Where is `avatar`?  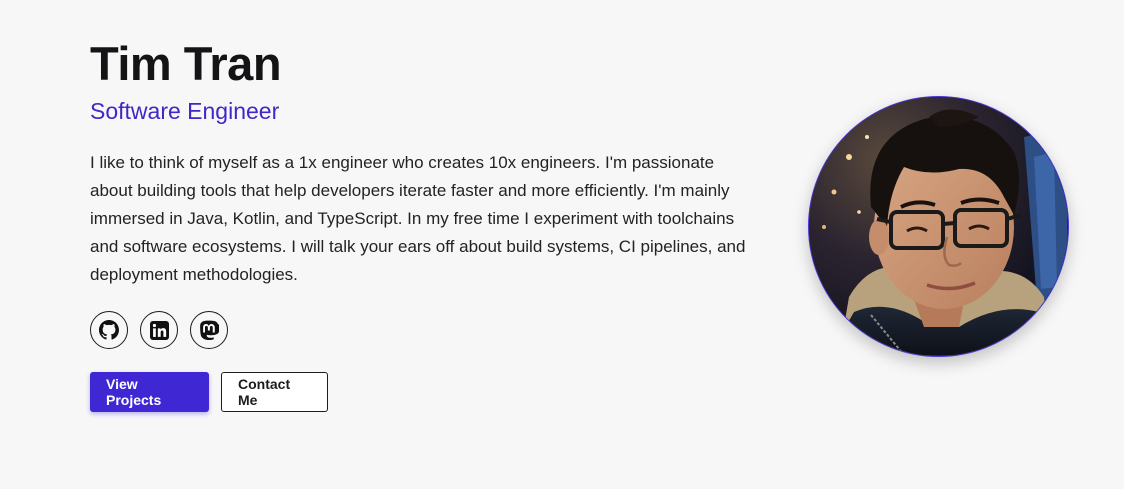
avatar is located at coordinates (938, 226).